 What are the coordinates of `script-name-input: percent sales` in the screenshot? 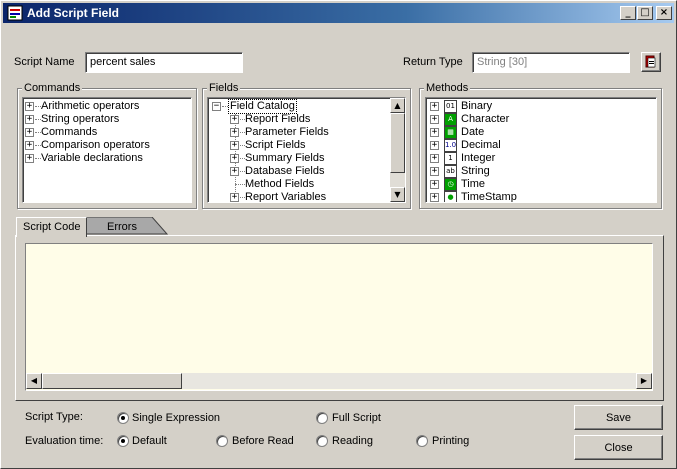 It's located at (164, 62).